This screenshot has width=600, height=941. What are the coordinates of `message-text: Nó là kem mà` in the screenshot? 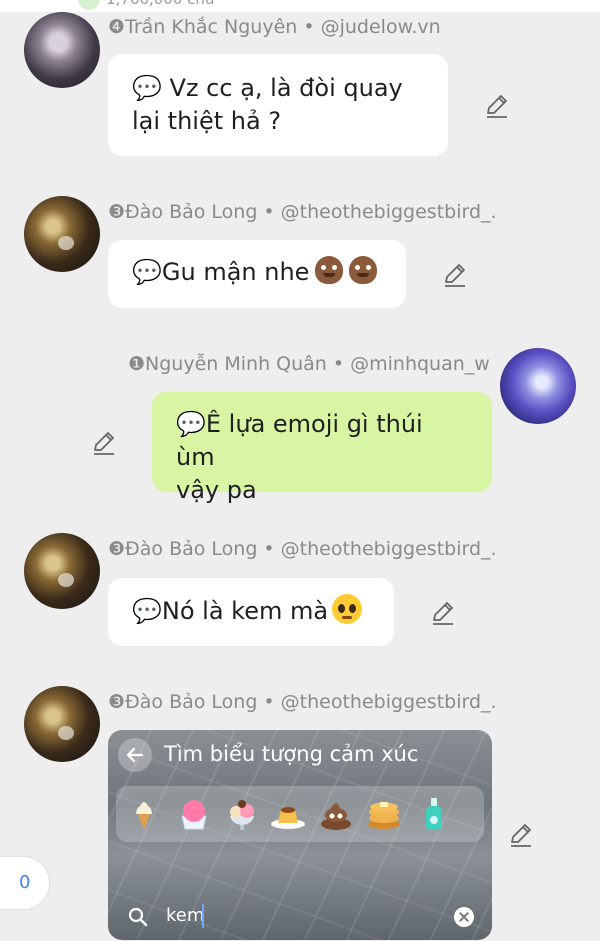 It's located at (245, 611).